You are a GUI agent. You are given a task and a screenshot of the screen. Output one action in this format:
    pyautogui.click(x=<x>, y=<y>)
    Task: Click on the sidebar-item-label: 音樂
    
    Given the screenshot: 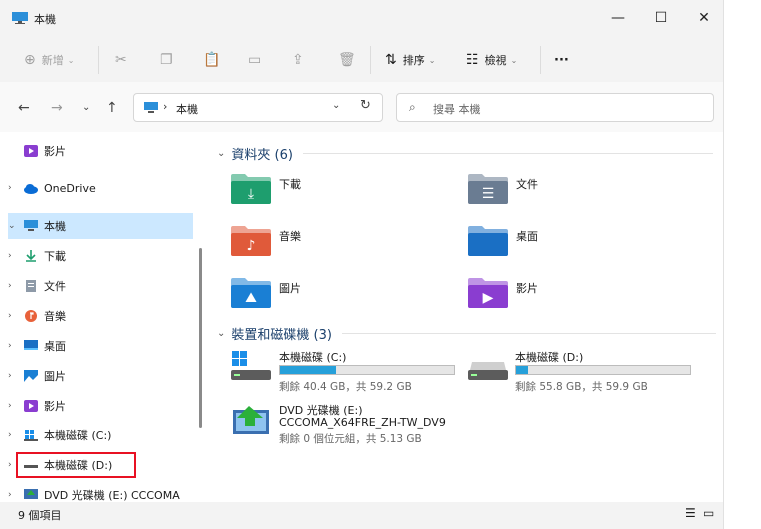 What is the action you would take?
    pyautogui.click(x=55, y=316)
    